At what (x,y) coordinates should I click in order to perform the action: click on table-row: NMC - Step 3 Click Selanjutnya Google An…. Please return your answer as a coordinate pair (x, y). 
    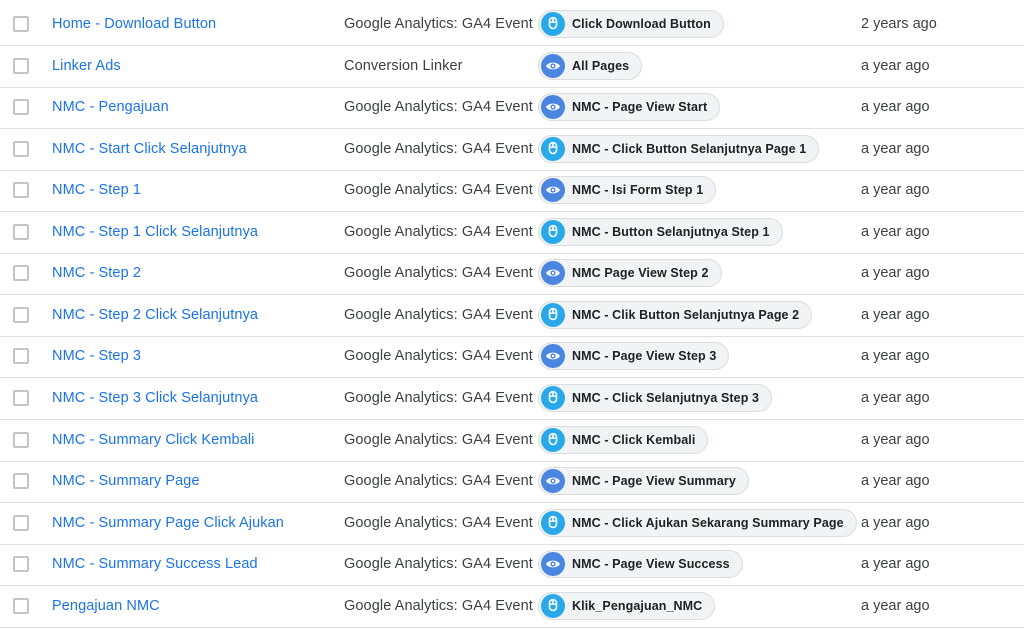
    Looking at the image, I should click on (512, 399).